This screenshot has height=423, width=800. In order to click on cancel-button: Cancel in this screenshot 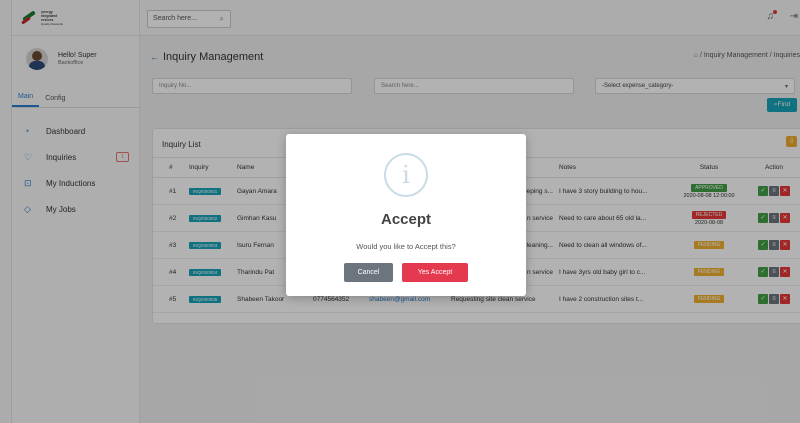, I will do `click(368, 272)`.